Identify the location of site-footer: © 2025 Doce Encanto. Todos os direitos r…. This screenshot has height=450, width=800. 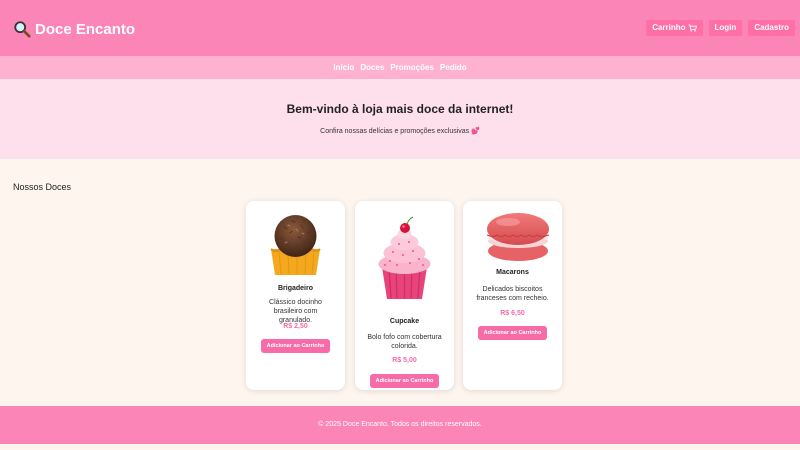
(400, 425).